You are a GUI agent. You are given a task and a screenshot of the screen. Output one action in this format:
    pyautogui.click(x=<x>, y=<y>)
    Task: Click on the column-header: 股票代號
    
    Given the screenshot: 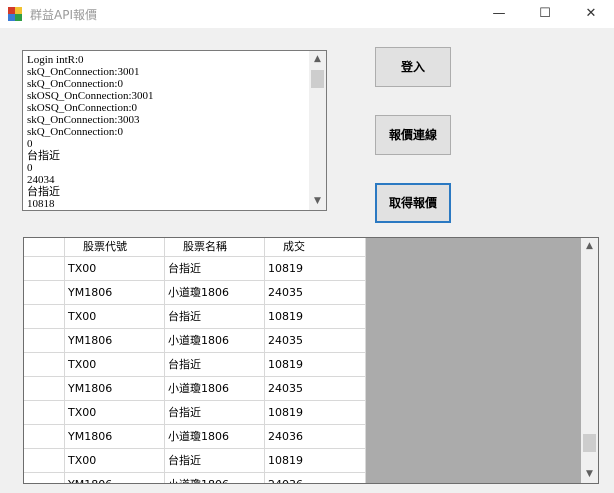 What is the action you would take?
    pyautogui.click(x=115, y=247)
    